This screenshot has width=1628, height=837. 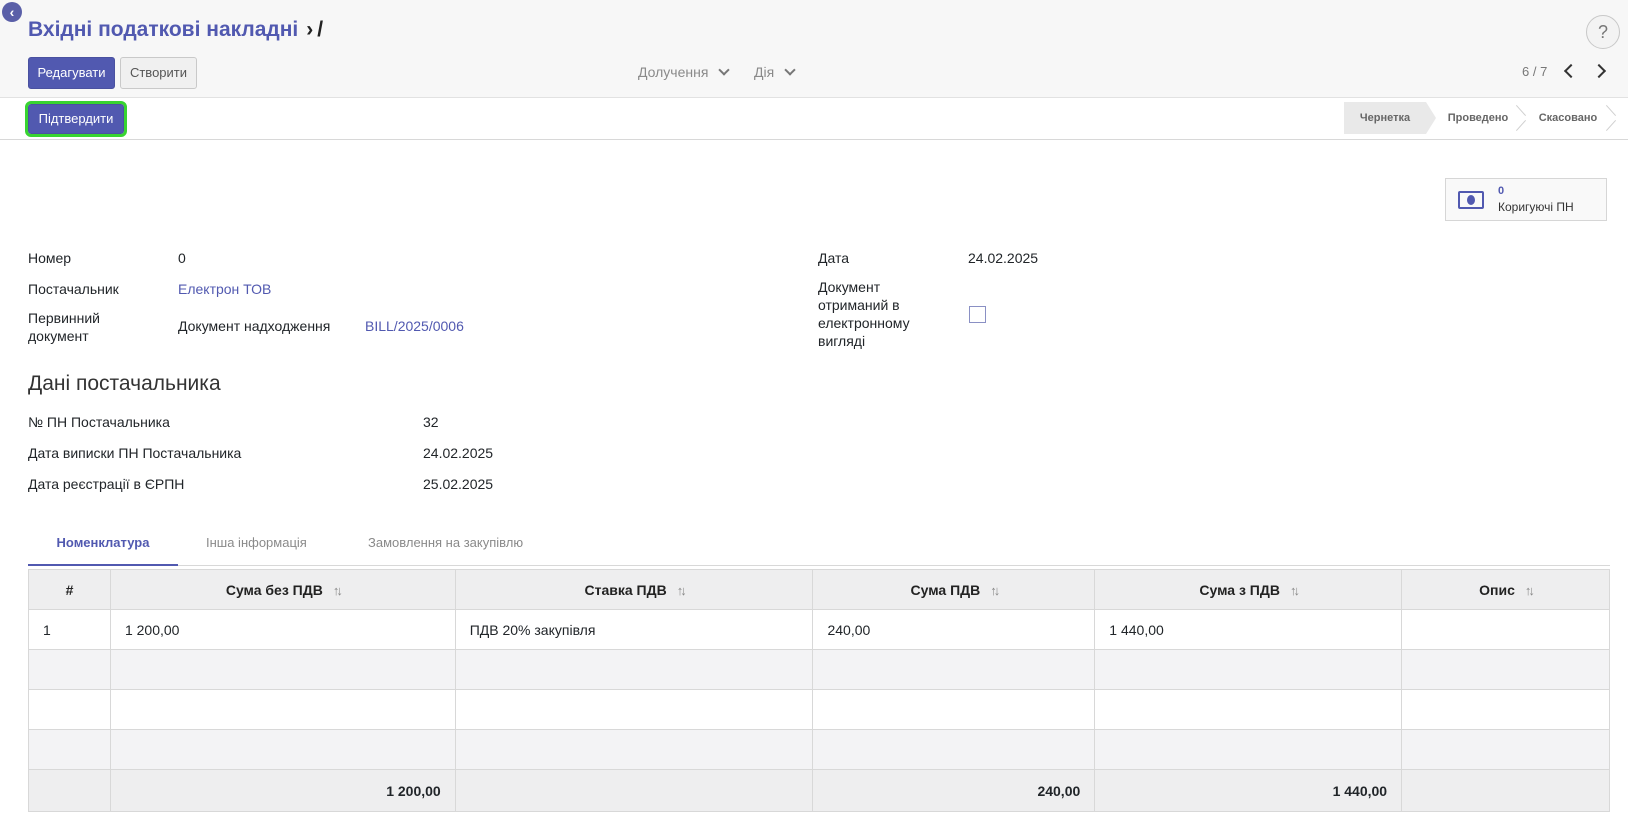 I want to click on vendor-label: Постачальник, so click(x=73, y=289).